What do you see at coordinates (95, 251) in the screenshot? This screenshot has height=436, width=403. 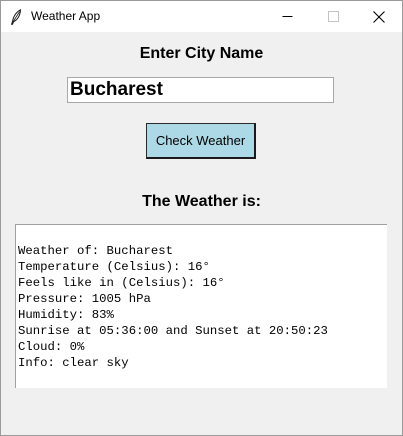 I see `result-line-location: Weather of: Bucharest` at bounding box center [95, 251].